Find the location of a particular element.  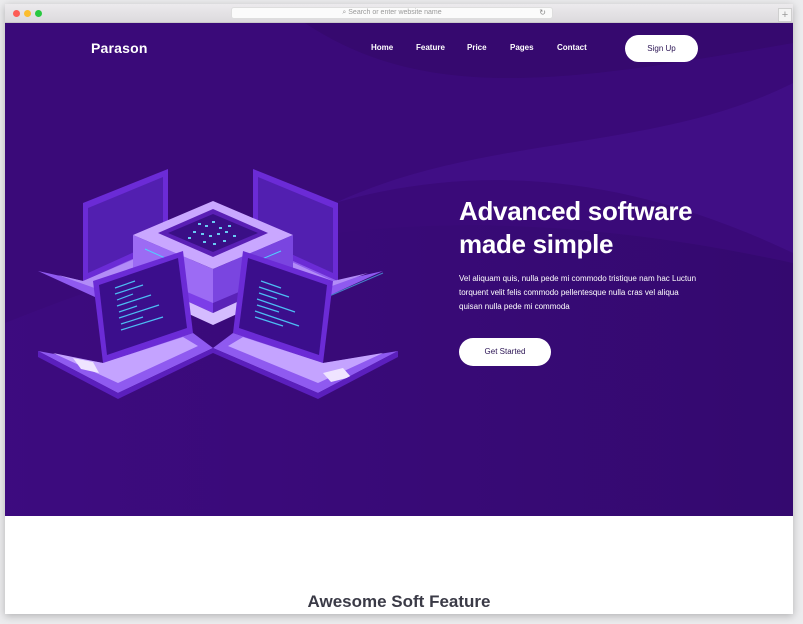

browser-titlebar: ⌕ Search or enter website name ↻ is located at coordinates (399, 13).